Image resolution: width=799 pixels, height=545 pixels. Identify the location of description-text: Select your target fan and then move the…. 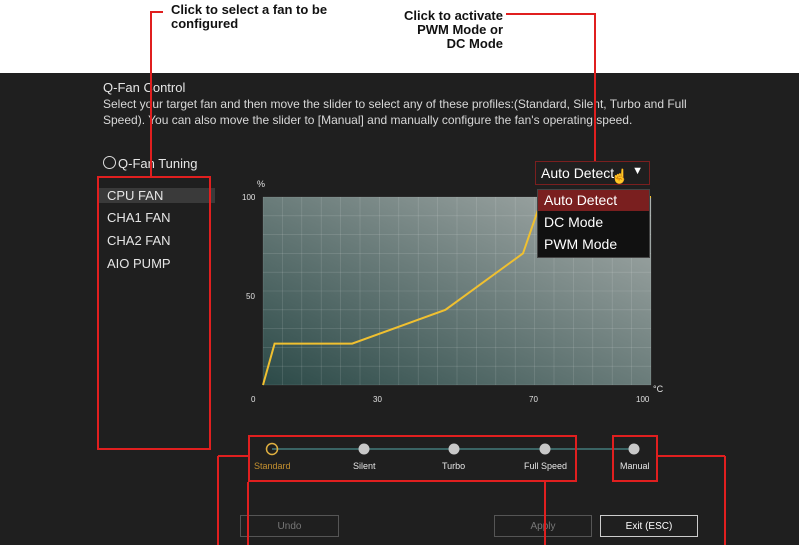
(395, 112).